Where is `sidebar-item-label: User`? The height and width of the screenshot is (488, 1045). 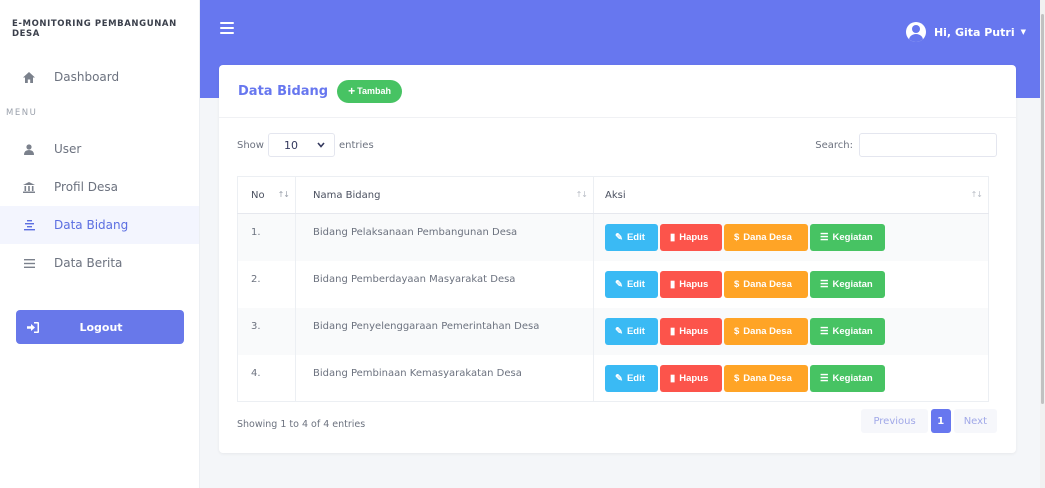 sidebar-item-label: User is located at coordinates (68, 149).